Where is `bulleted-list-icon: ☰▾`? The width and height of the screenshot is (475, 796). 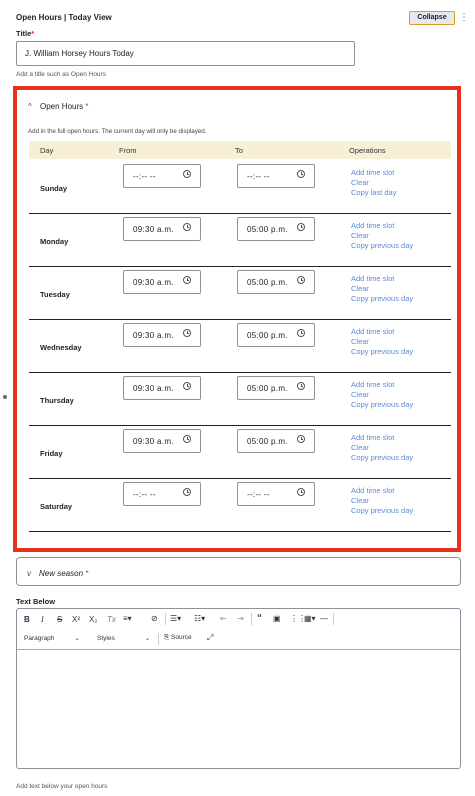
bulleted-list-icon: ☰▾ is located at coordinates (175, 618).